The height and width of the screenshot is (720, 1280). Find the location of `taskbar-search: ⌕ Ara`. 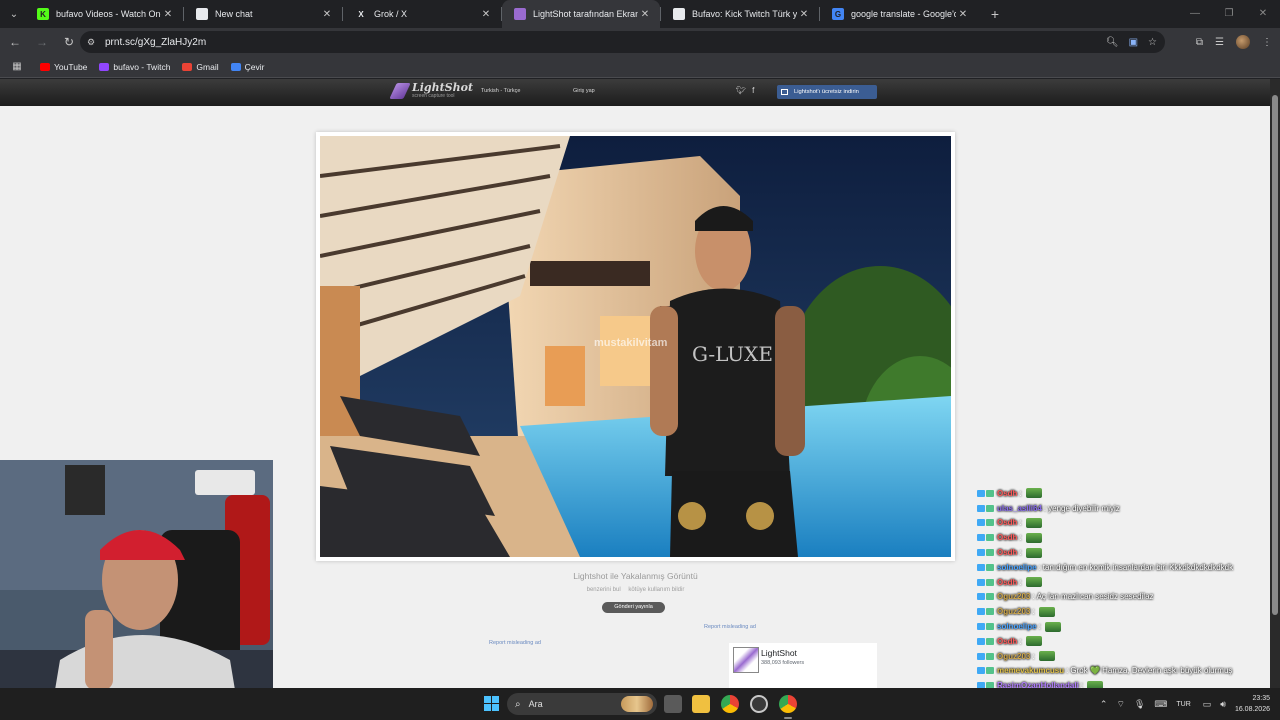

taskbar-search: ⌕ Ara is located at coordinates (582, 704).